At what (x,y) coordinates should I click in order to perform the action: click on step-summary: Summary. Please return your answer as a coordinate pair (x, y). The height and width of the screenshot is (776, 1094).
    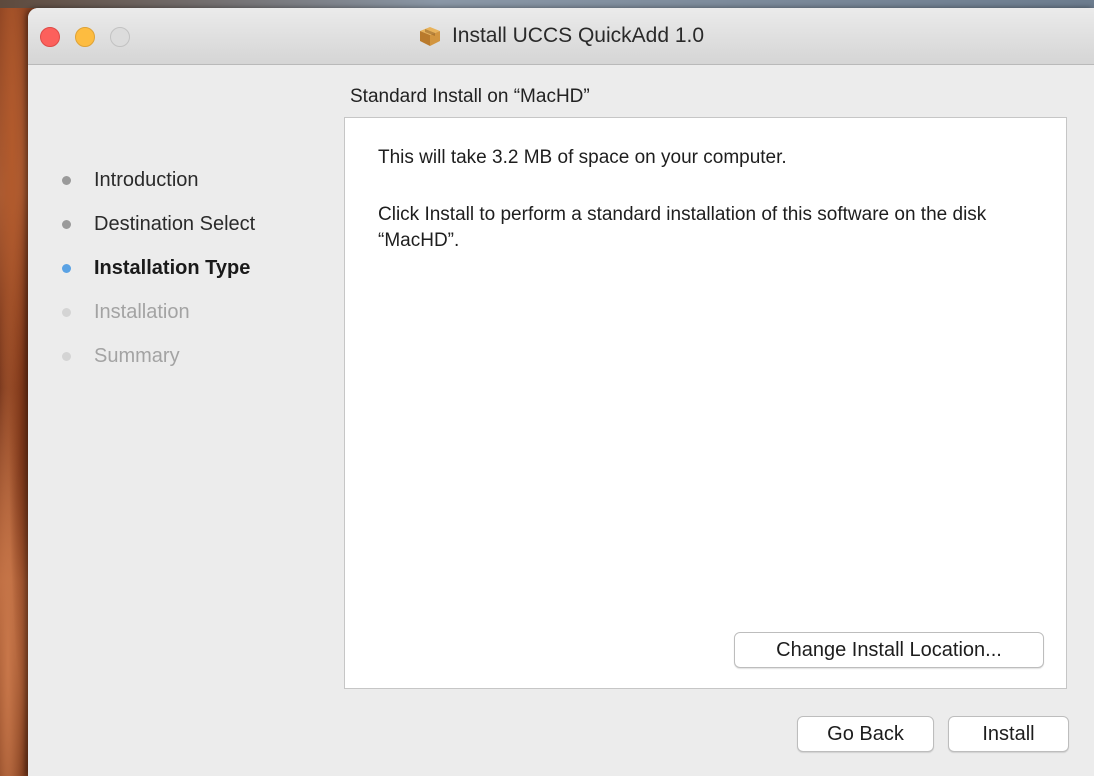
    Looking at the image, I should click on (158, 356).